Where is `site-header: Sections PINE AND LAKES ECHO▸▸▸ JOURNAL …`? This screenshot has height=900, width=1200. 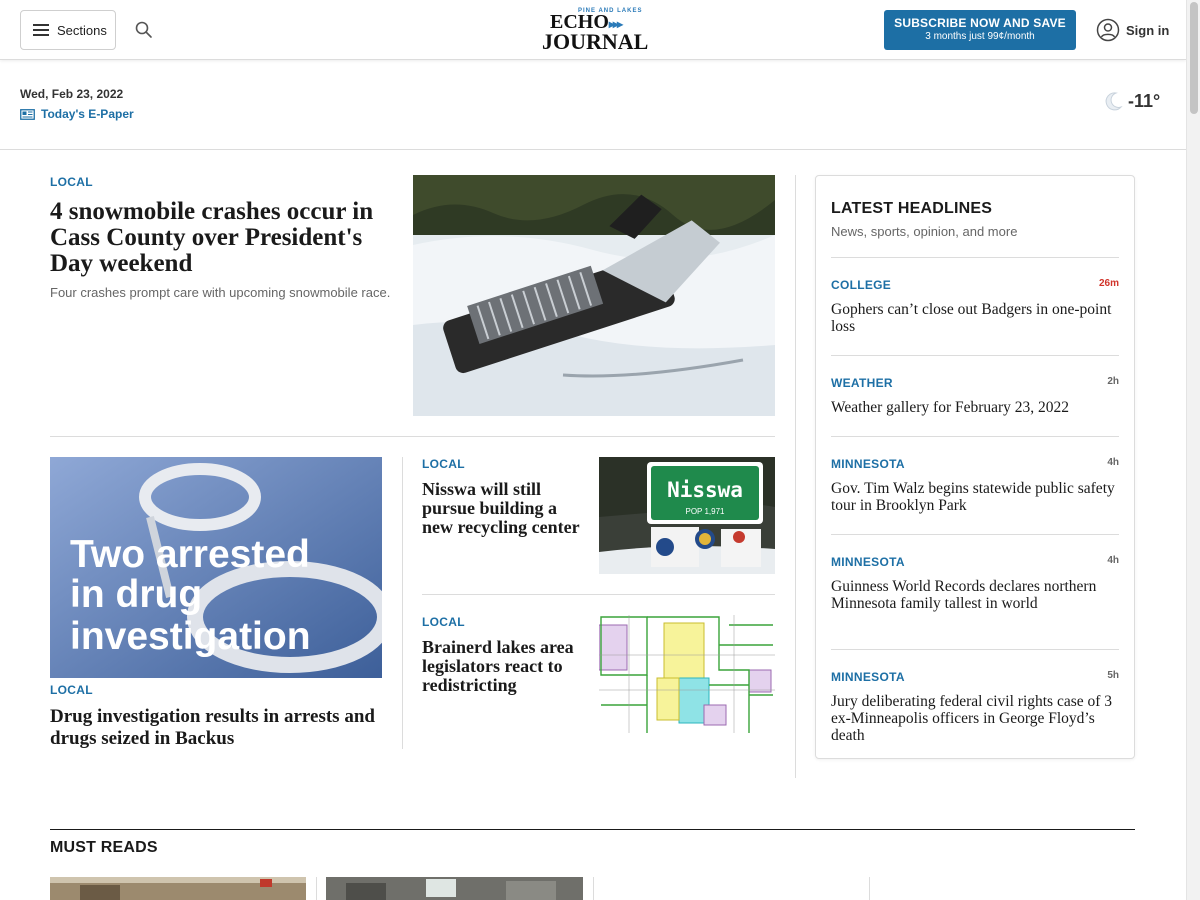
site-header: Sections PINE AND LAKES ECHO▸▸▸ JOURNAL … is located at coordinates (593, 30).